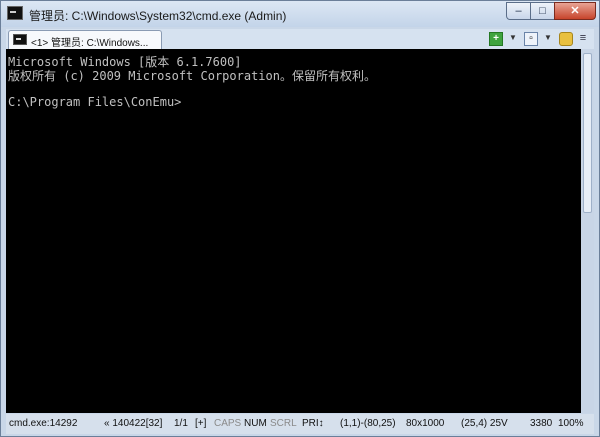  I want to click on status-selection: (1,1)-(80,25), so click(368, 423).